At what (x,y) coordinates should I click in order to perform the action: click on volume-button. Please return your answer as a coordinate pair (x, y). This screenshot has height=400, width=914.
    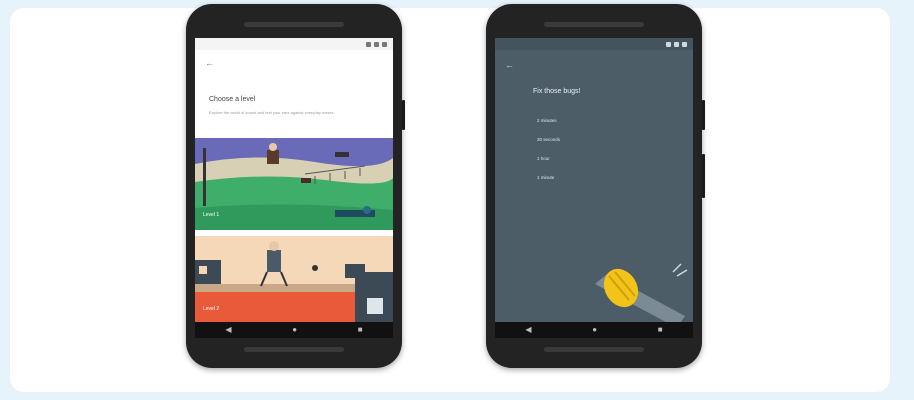
    Looking at the image, I should click on (703, 176).